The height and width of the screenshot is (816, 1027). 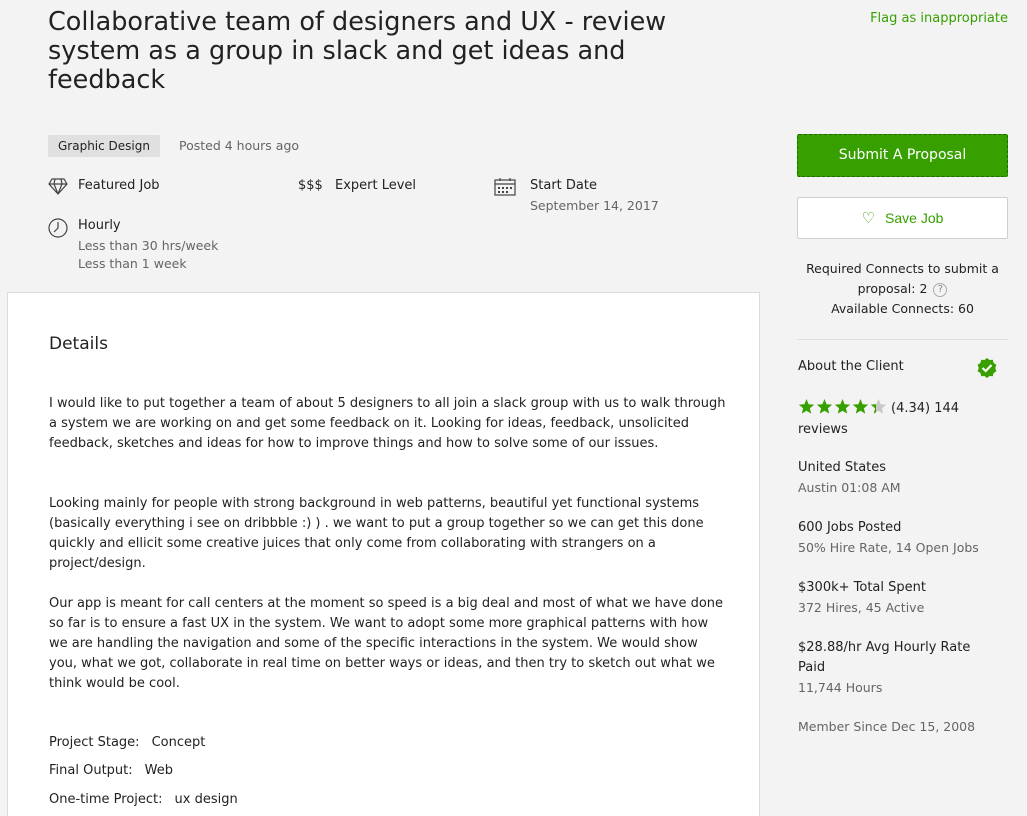 What do you see at coordinates (868, 218) in the screenshot?
I see `heart-icon: ♡` at bounding box center [868, 218].